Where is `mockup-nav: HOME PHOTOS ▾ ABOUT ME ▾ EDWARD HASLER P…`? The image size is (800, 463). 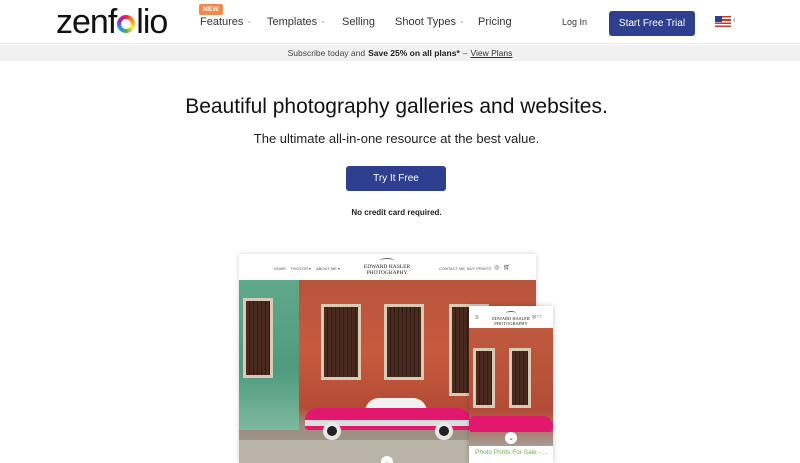
mockup-nav: HOME PHOTOS ▾ ABOUT ME ▾ EDWARD HASLER P… is located at coordinates (387, 267).